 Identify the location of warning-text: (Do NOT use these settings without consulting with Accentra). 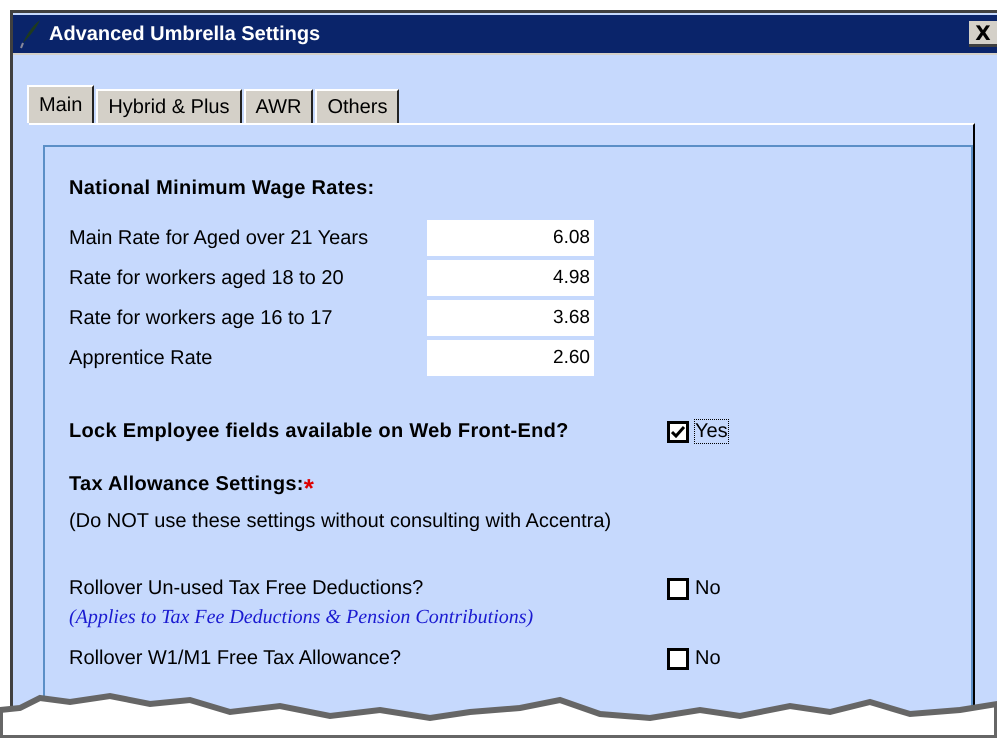
(340, 521).